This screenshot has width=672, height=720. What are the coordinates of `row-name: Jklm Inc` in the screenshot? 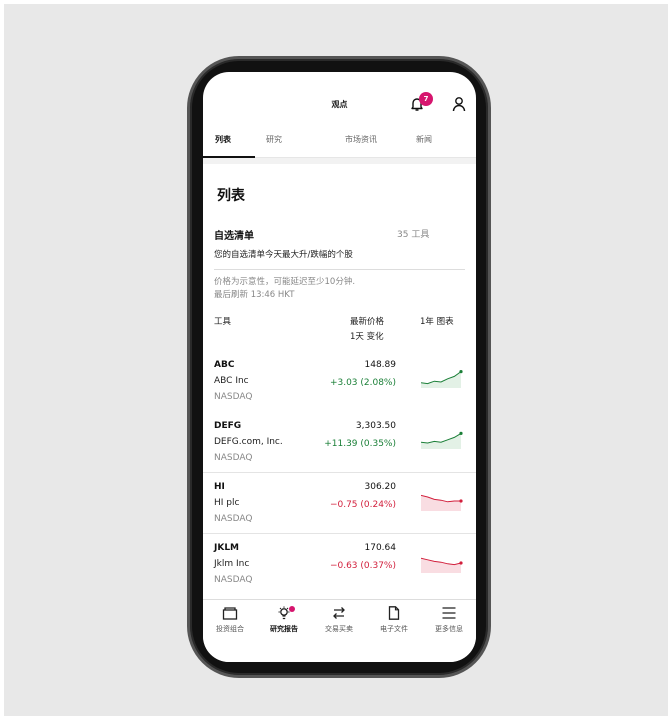 It's located at (232, 564).